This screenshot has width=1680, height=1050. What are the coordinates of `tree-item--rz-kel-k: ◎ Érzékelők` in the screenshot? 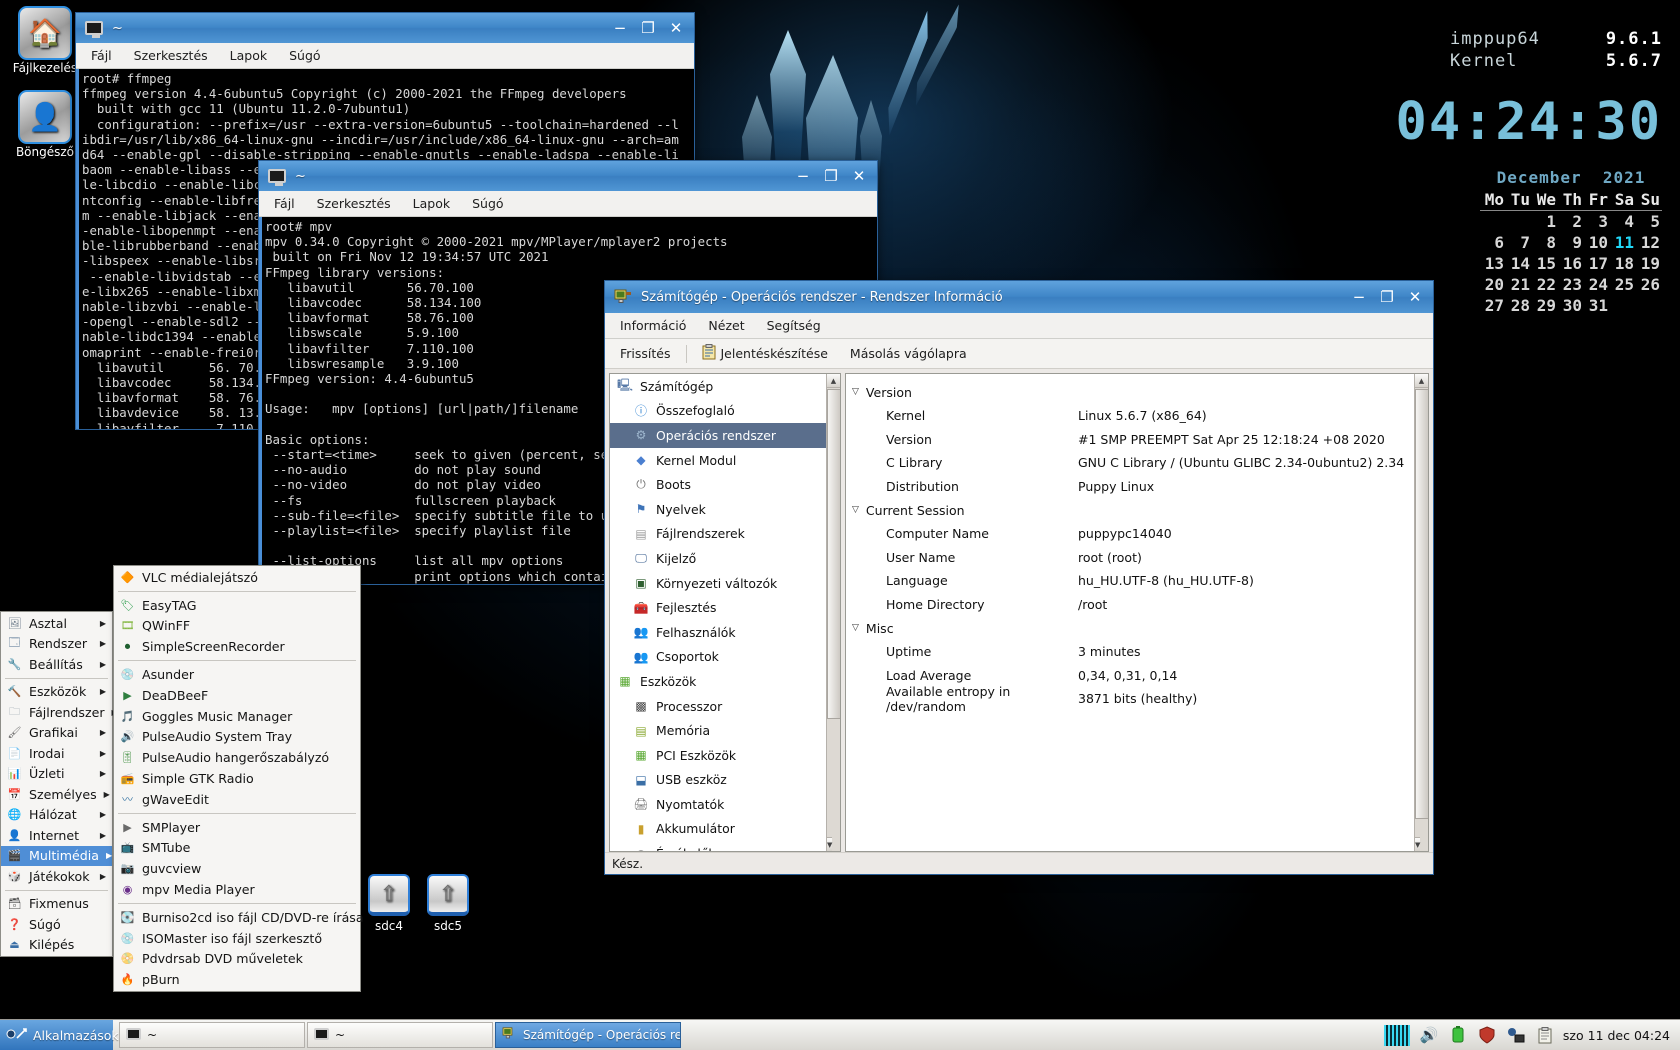 It's located at (725, 846).